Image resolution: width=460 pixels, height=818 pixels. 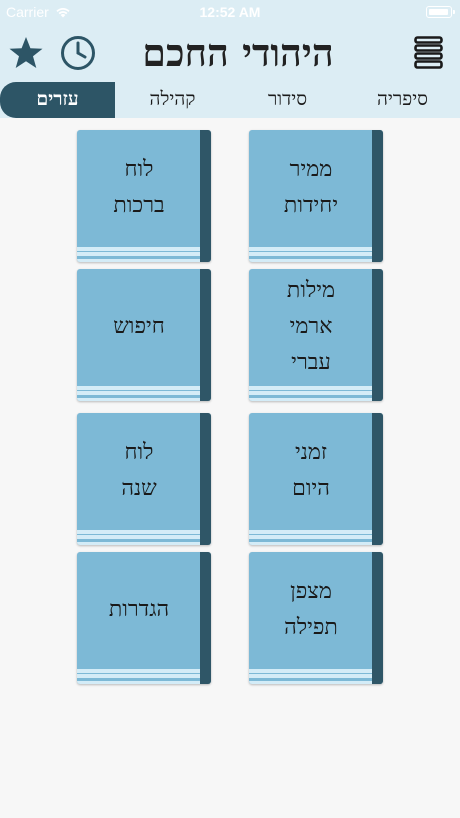 I want to click on book-label: חיפוש, so click(x=139, y=326).